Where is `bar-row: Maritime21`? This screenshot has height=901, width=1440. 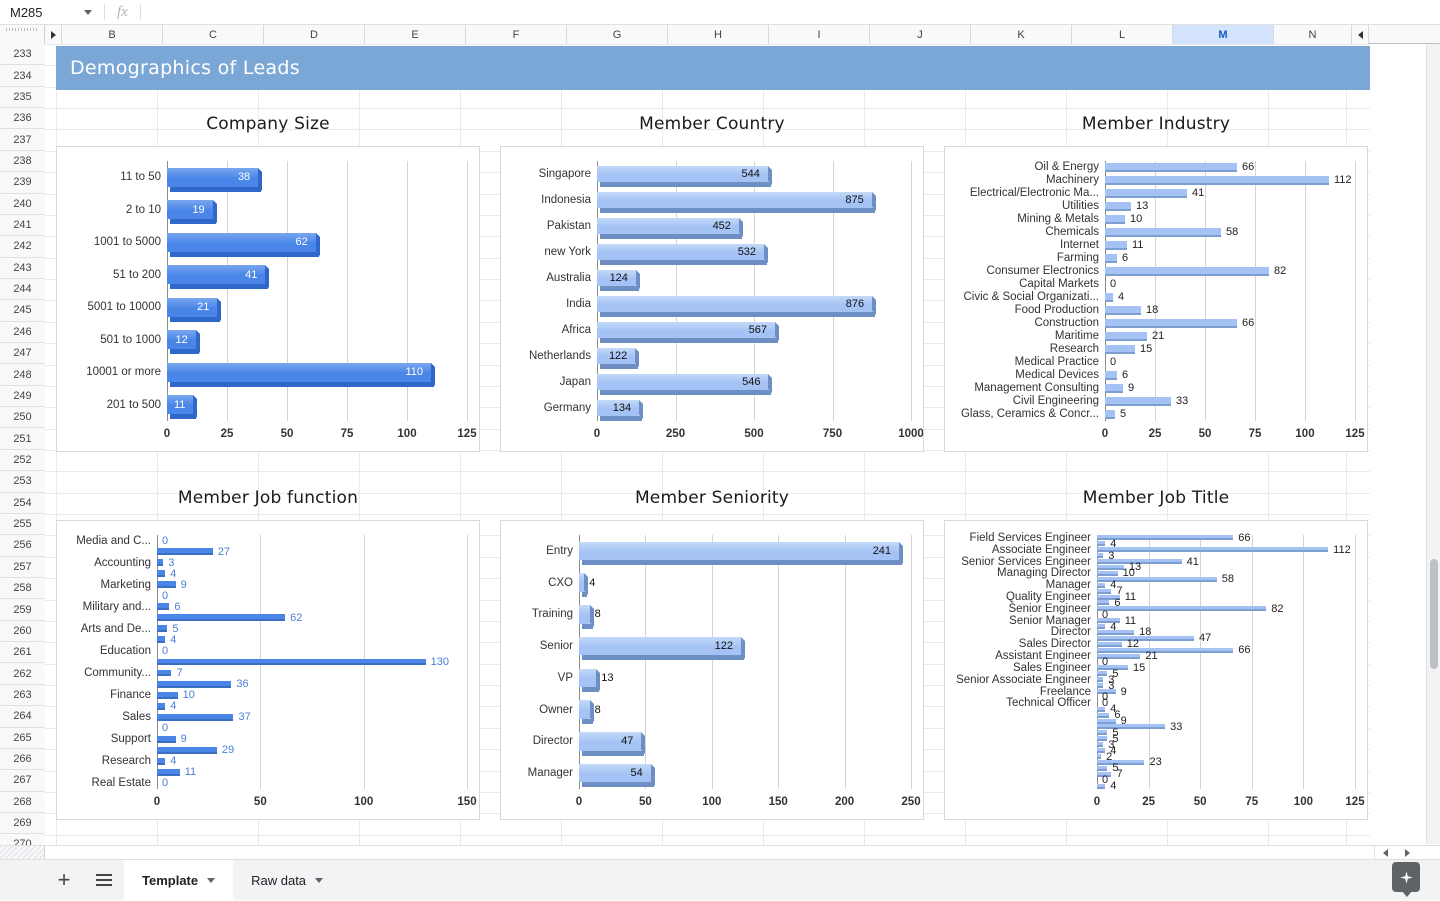
bar-row: Maritime21 is located at coordinates (1230, 336).